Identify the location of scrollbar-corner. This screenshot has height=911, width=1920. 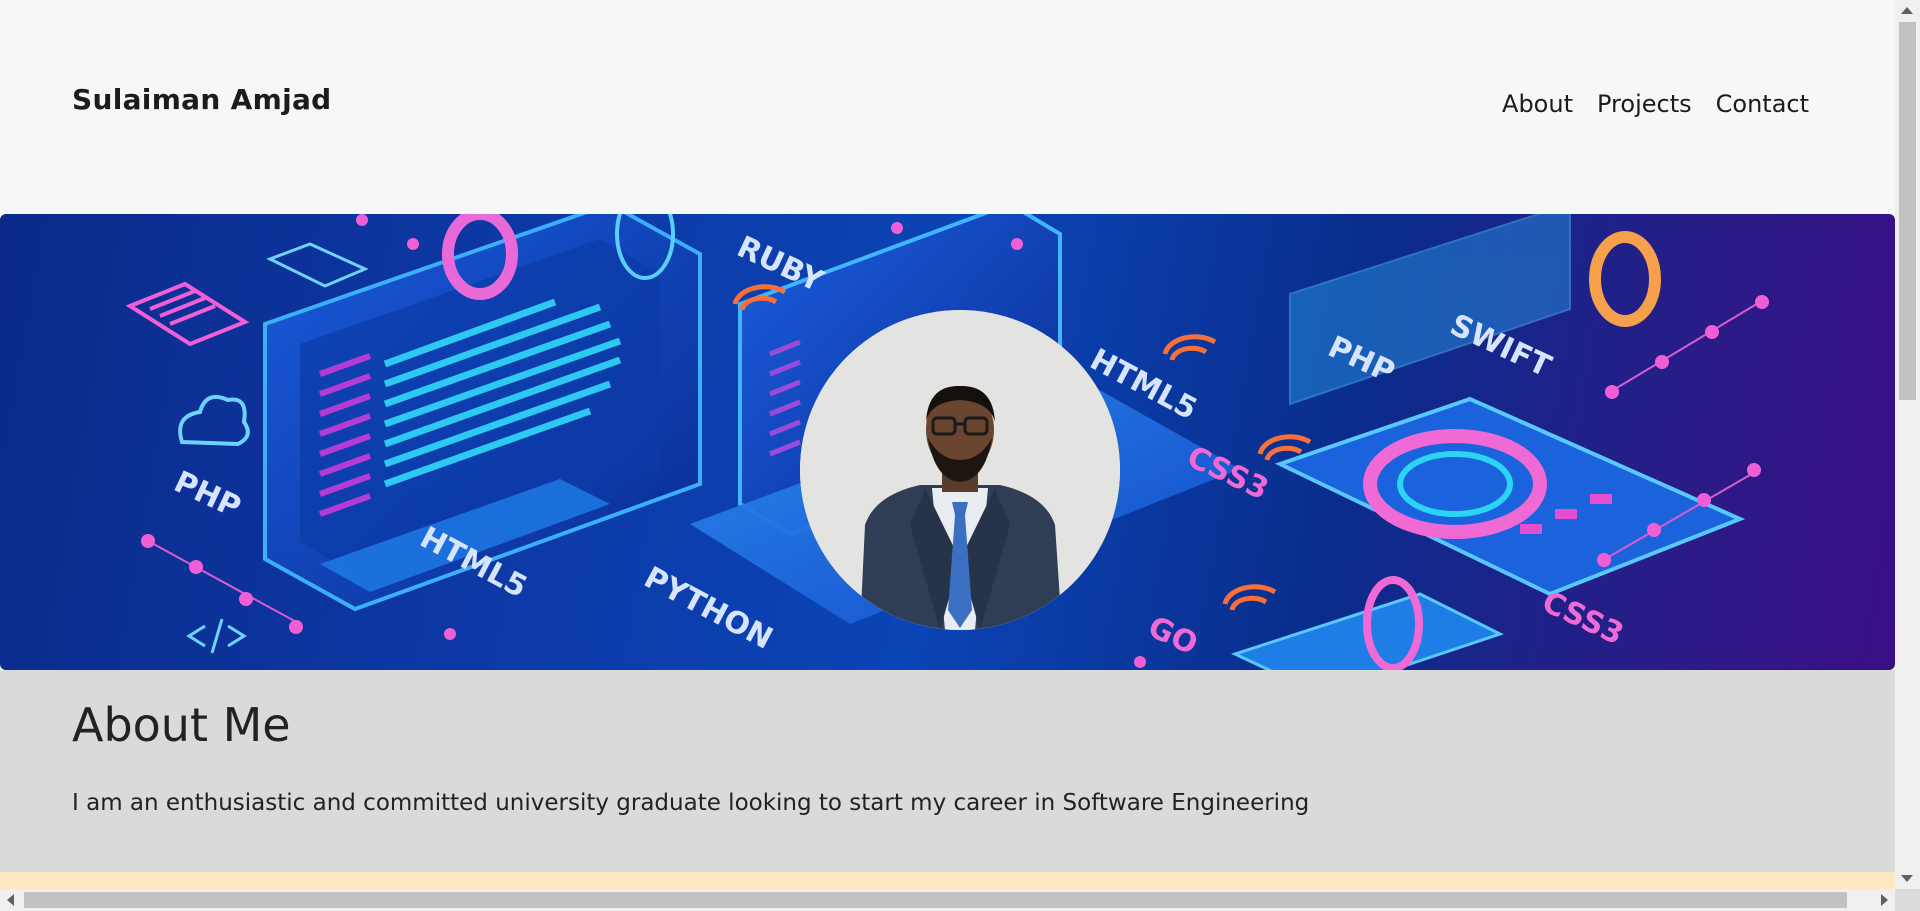
(1907, 900).